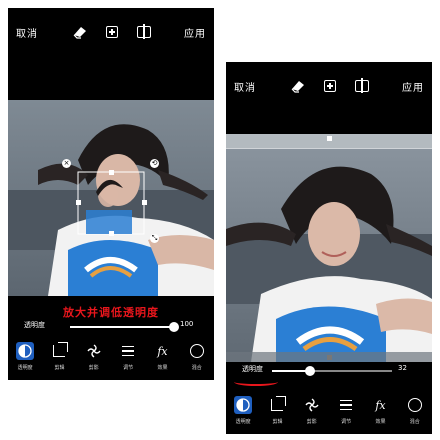  What do you see at coordinates (402, 368) in the screenshot?
I see `opacity-value: 32` at bounding box center [402, 368].